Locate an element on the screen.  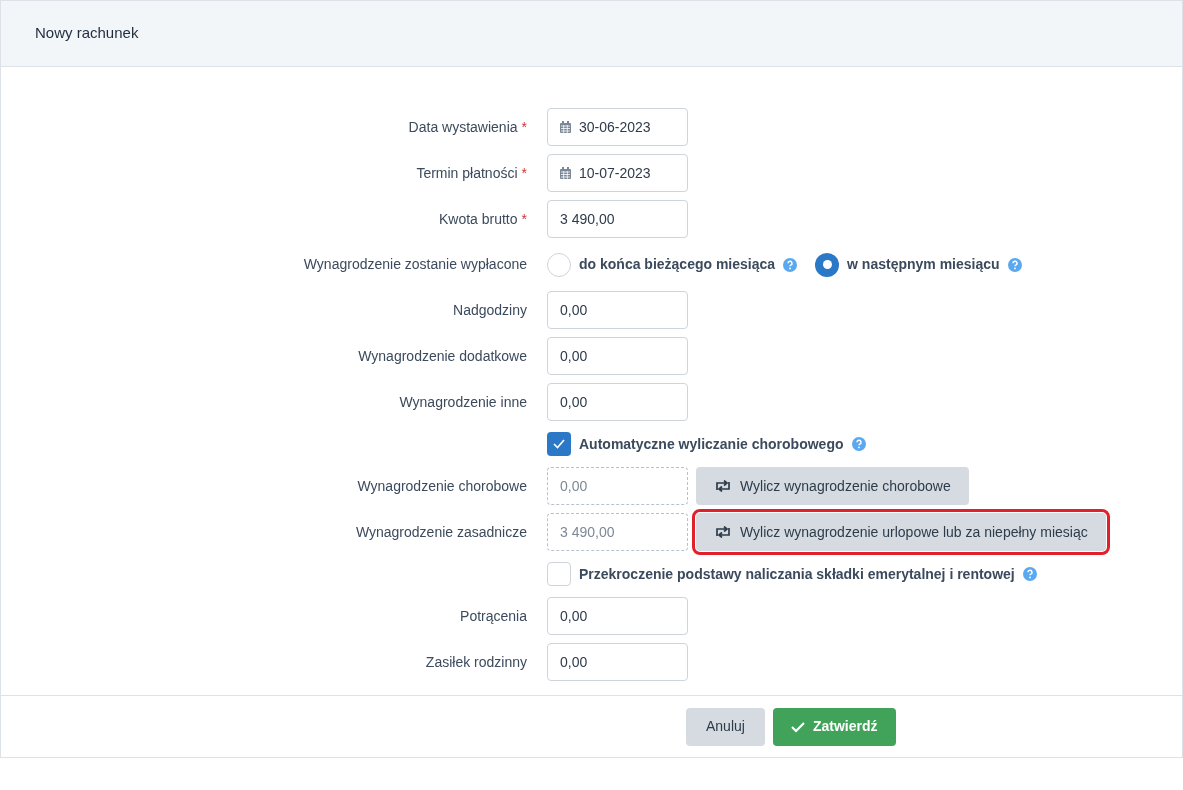
input-field: 3 490,00 is located at coordinates (617, 219).